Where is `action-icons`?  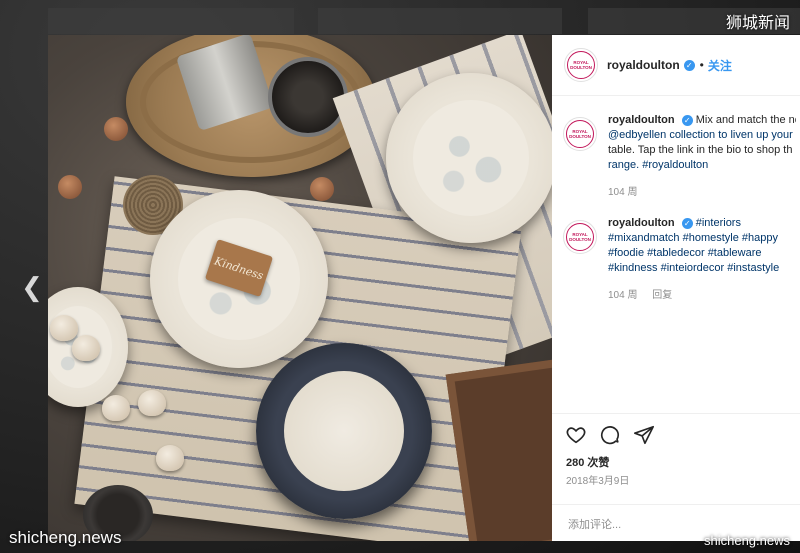 action-icons is located at coordinates (610, 435).